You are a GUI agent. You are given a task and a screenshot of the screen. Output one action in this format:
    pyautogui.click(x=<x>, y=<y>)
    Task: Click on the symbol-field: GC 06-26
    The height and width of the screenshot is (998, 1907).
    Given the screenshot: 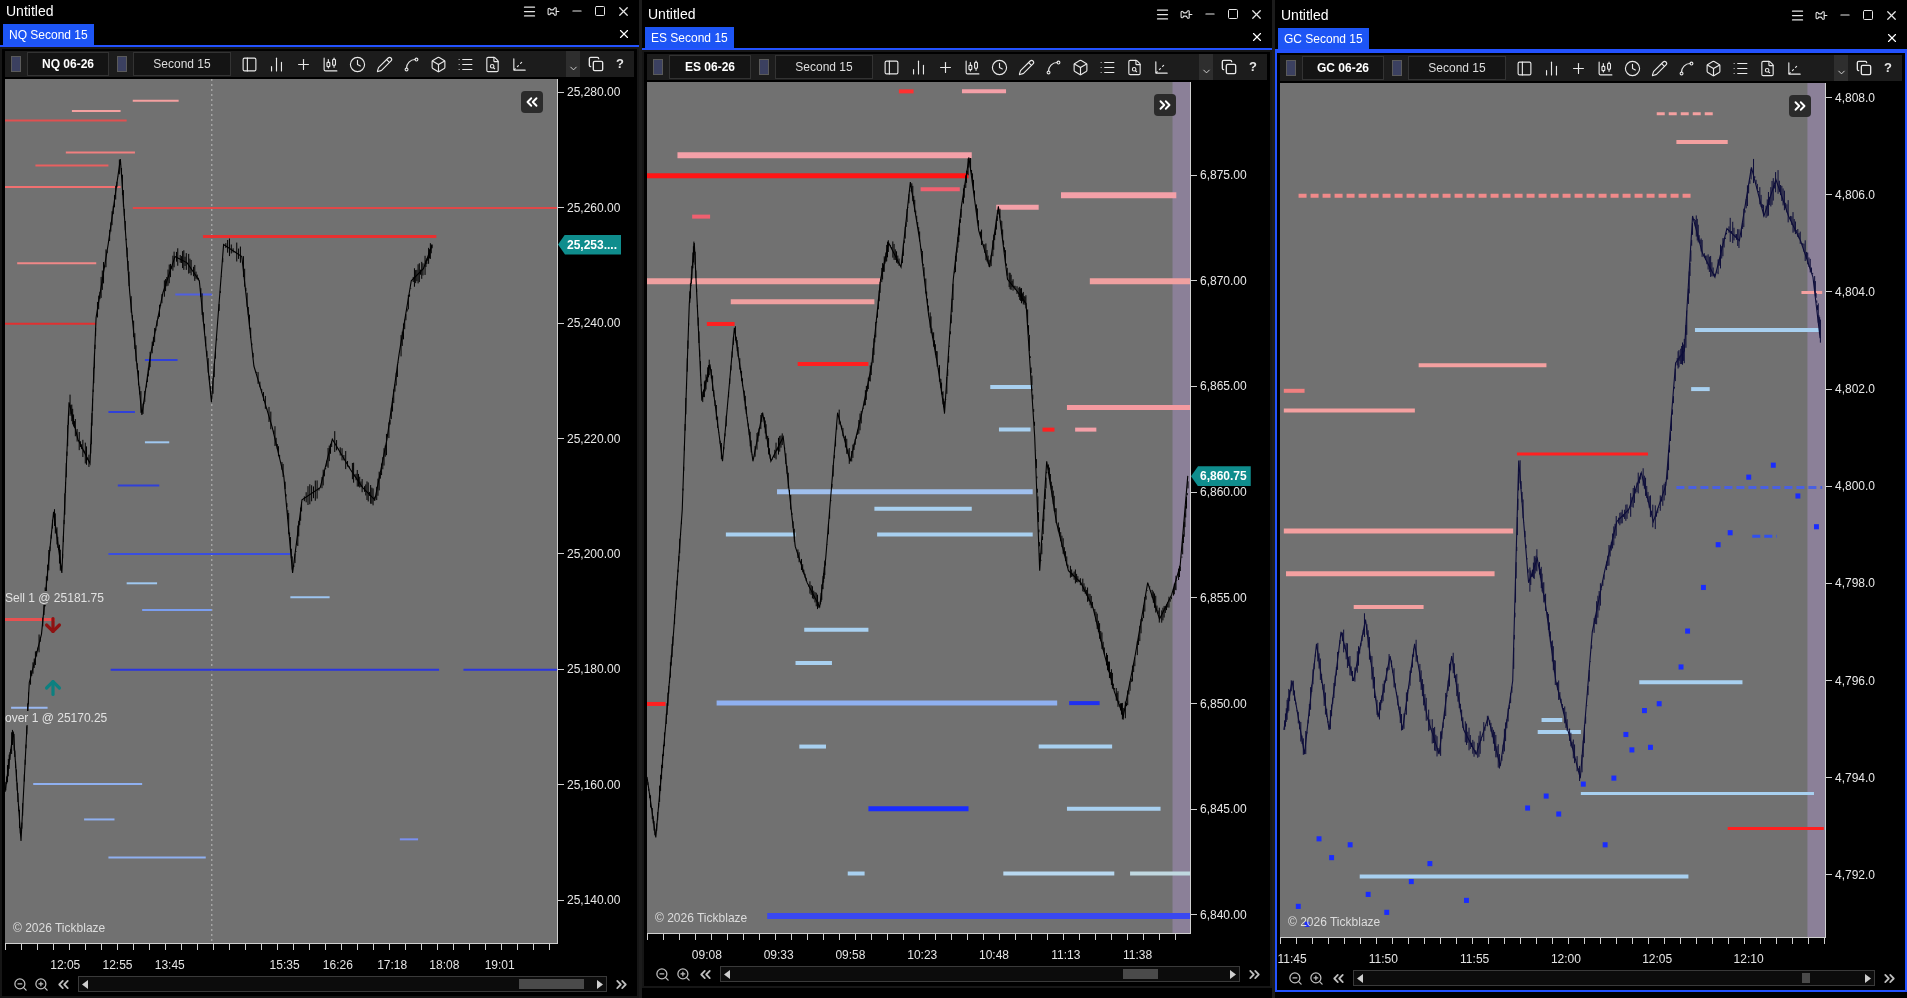 What is the action you would take?
    pyautogui.click(x=1343, y=68)
    